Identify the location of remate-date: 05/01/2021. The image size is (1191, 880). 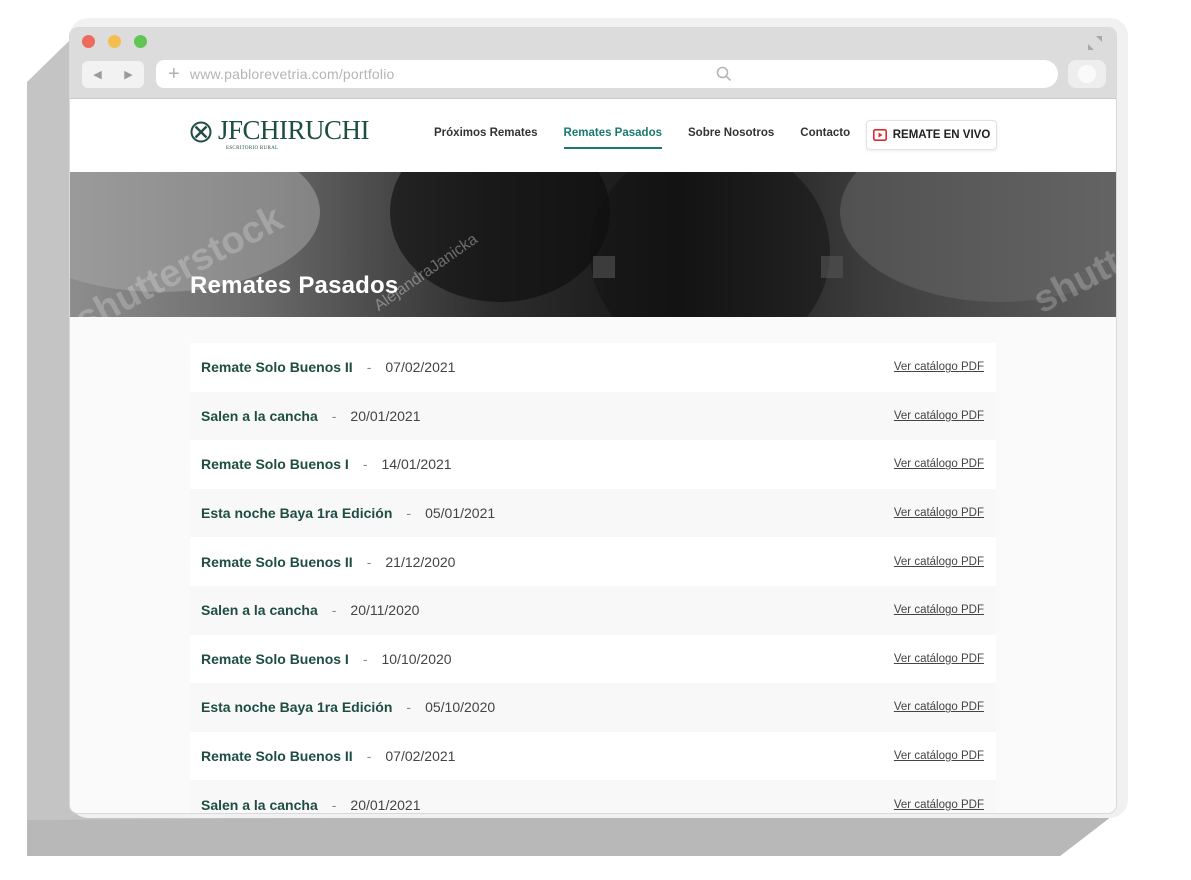
(460, 513).